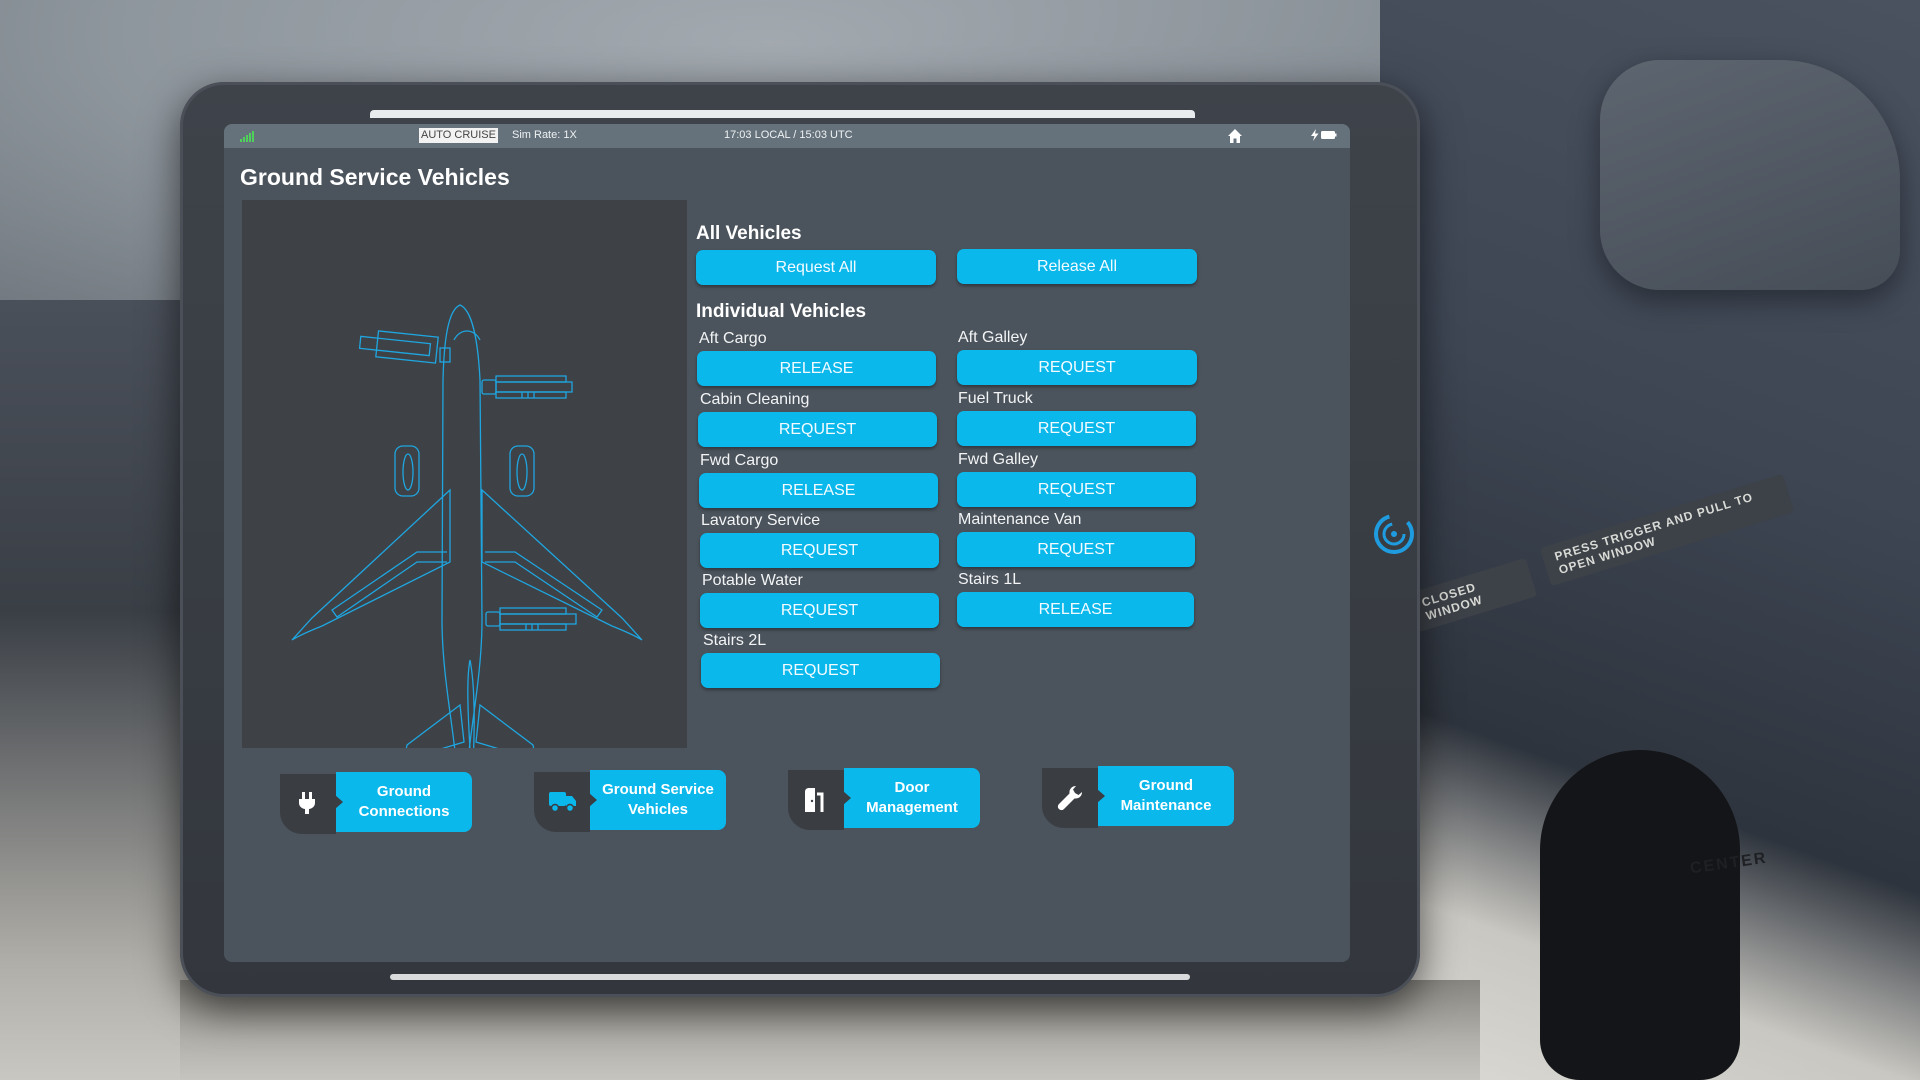 The width and height of the screenshot is (1920, 1080). What do you see at coordinates (990, 579) in the screenshot?
I see `vehicle-label-stairs-1l: Stairs 1L` at bounding box center [990, 579].